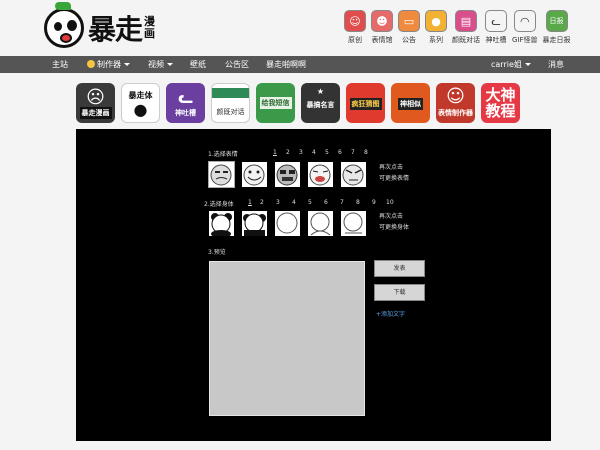 Image resolution: width=600 pixels, height=450 pixels. What do you see at coordinates (556, 64) in the screenshot?
I see `nav-messages: 消息` at bounding box center [556, 64].